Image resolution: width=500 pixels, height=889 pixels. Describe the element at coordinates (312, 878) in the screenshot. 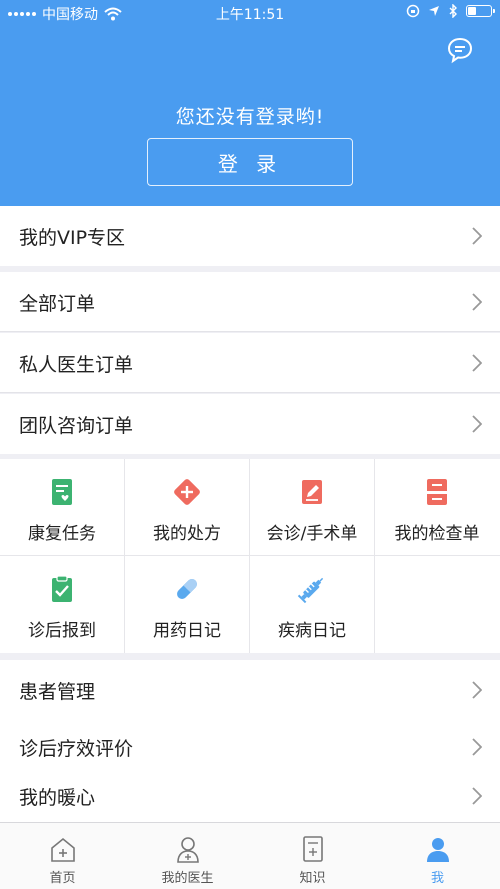

I see `tab-label: 知识` at that location.